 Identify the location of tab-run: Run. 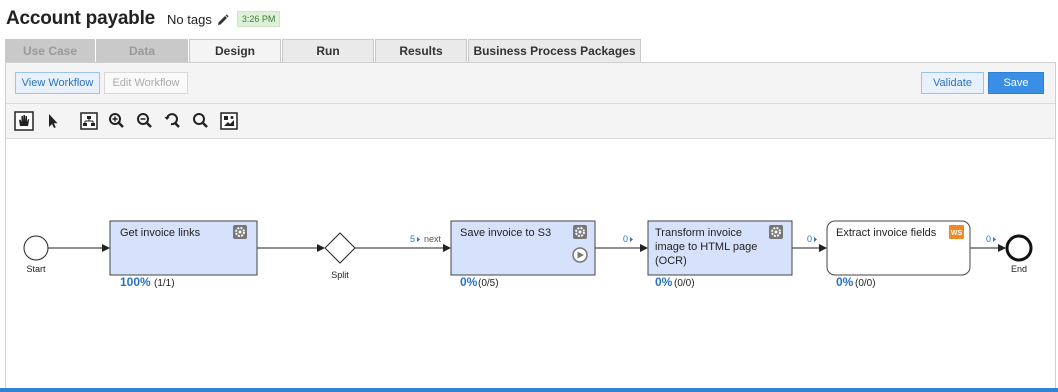
(328, 50).